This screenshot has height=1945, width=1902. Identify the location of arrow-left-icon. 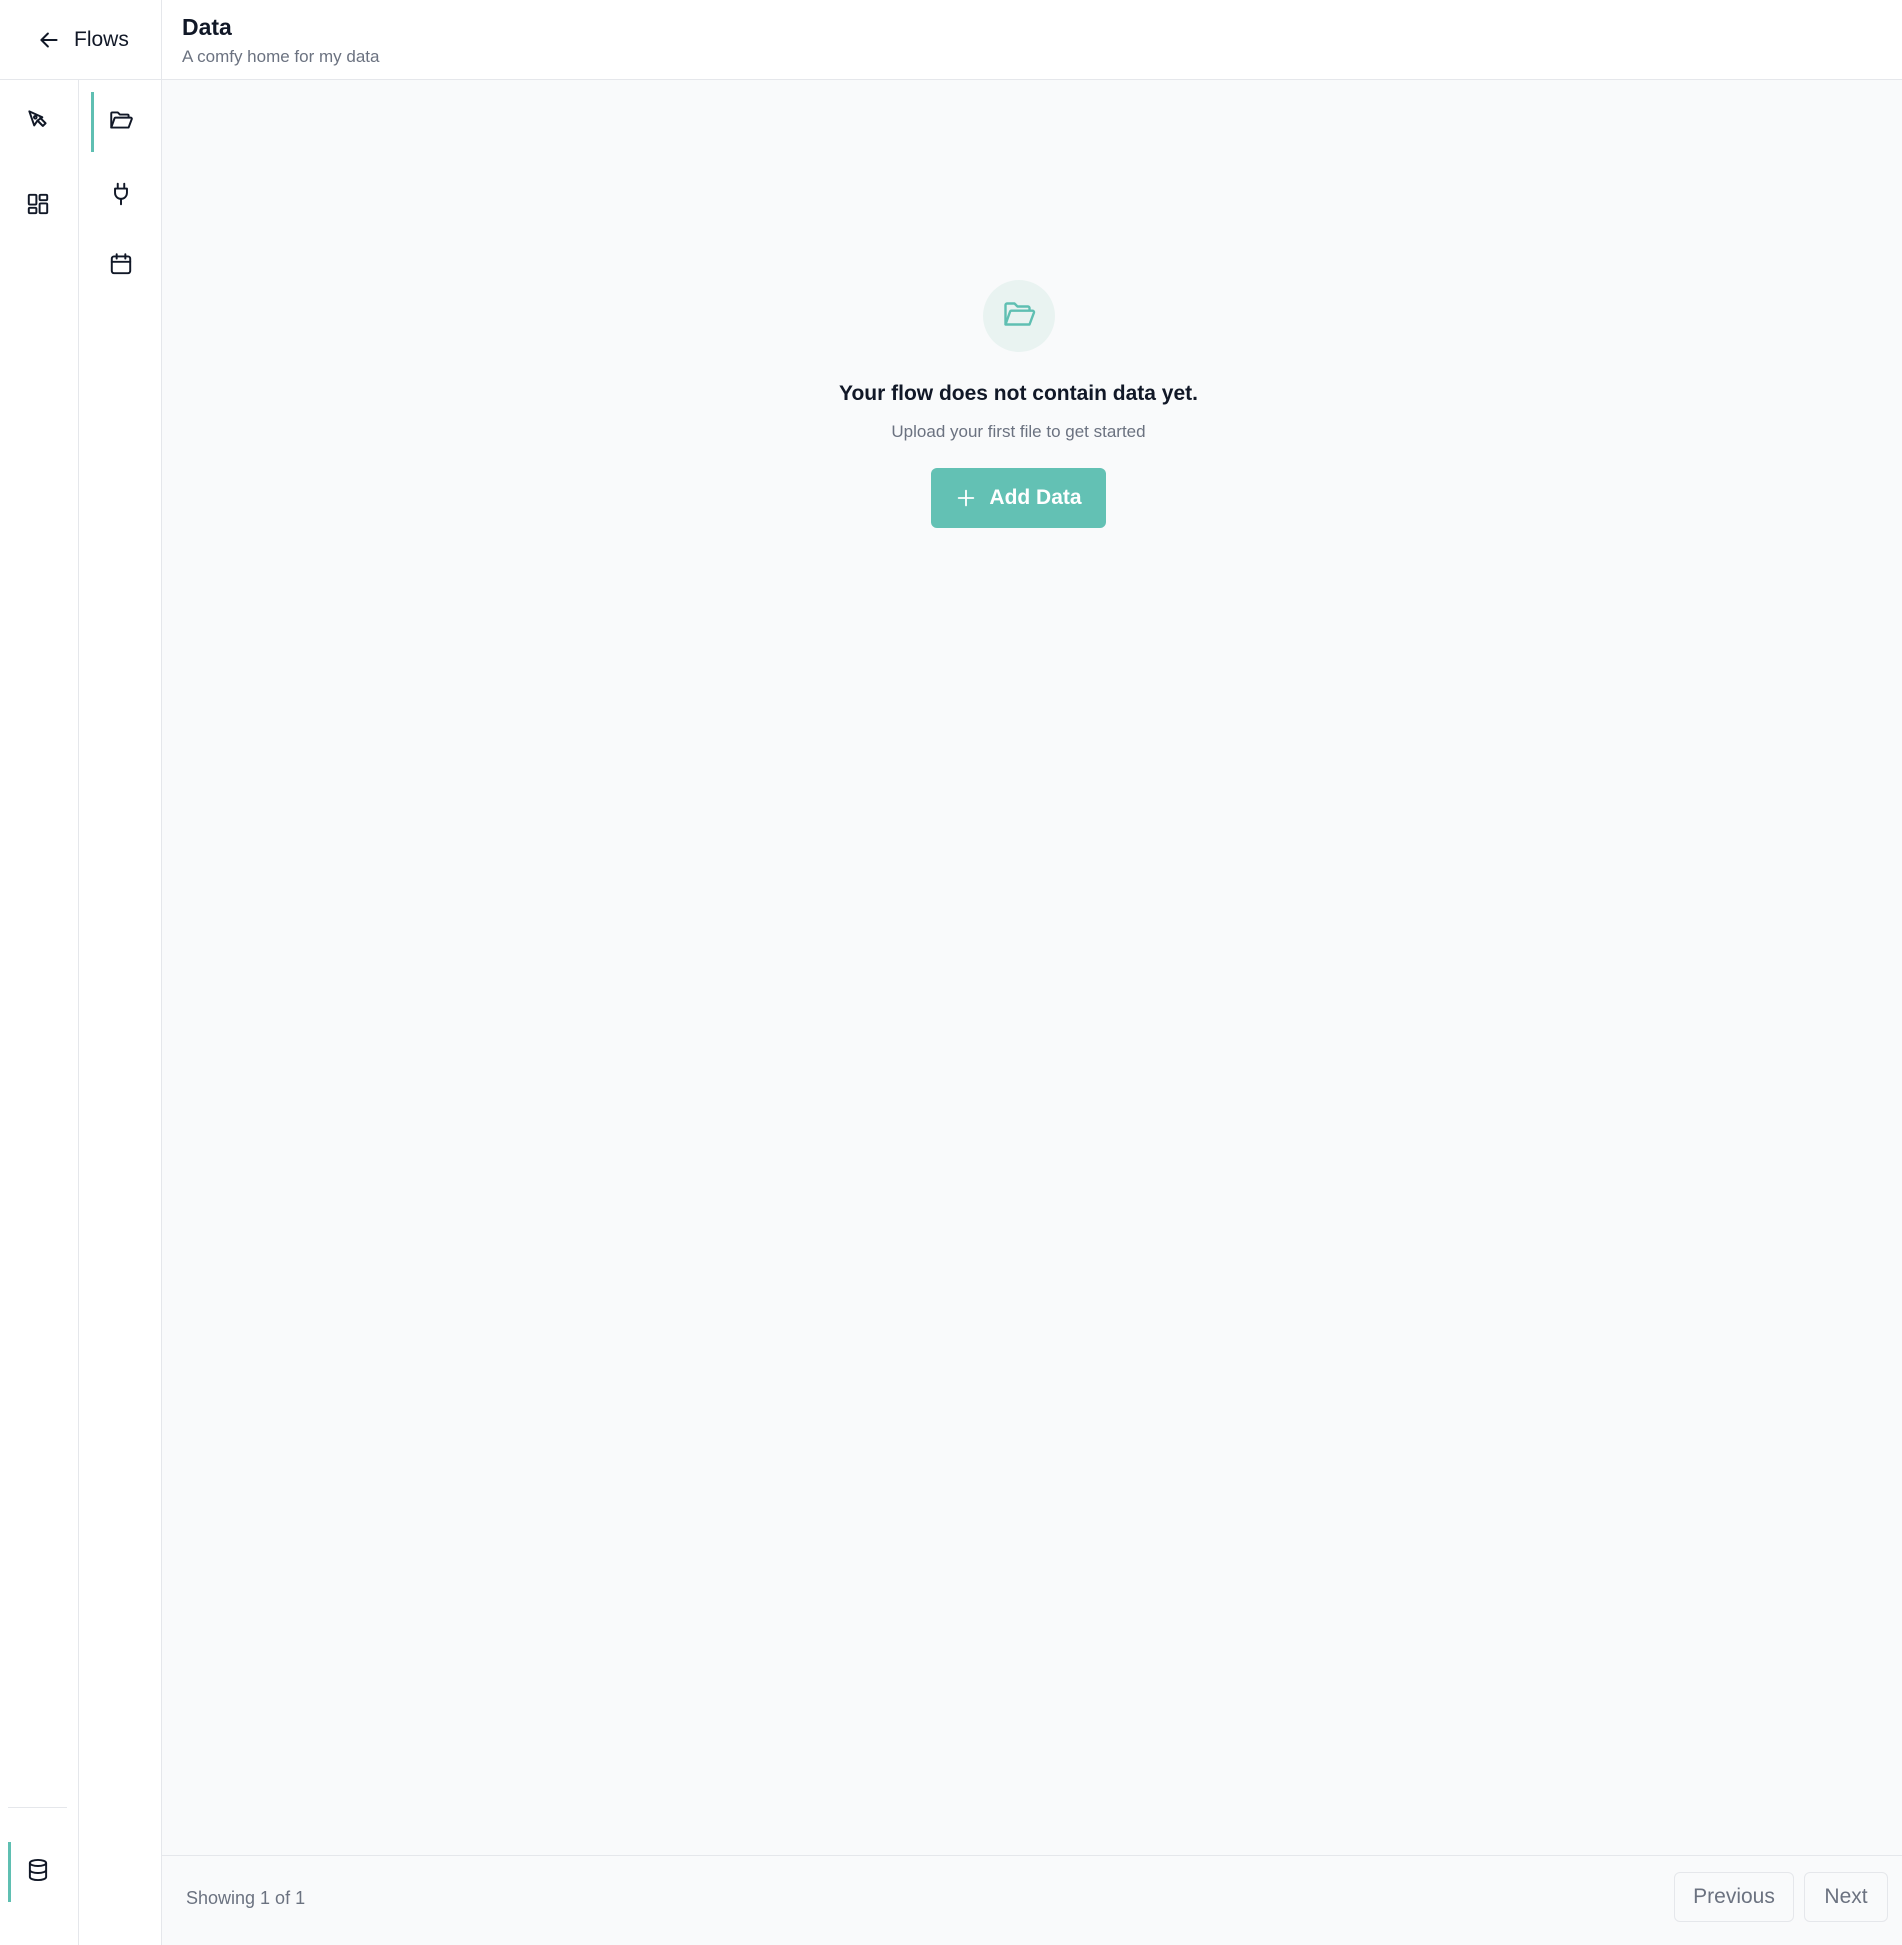
(49, 40).